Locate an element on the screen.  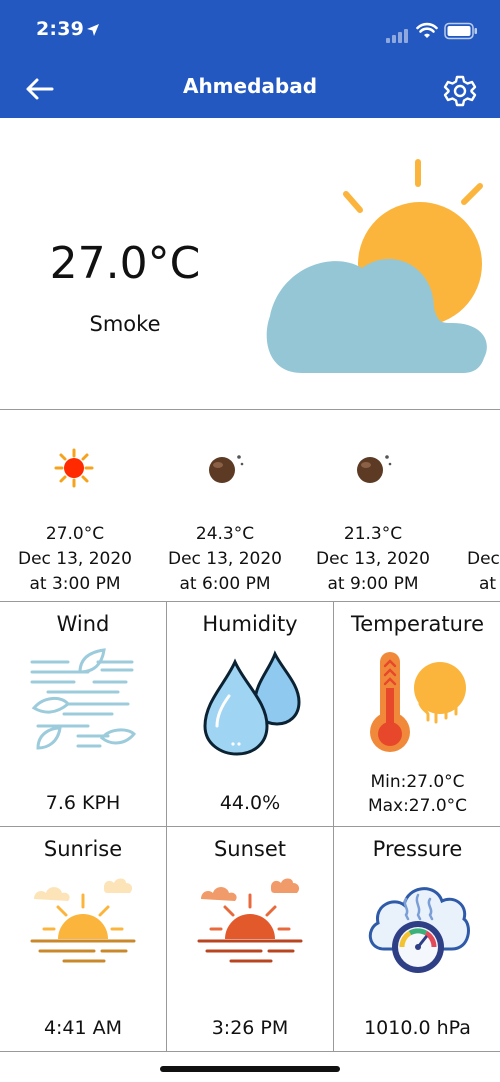
temperature-min: Min:27.0°C is located at coordinates (417, 782).